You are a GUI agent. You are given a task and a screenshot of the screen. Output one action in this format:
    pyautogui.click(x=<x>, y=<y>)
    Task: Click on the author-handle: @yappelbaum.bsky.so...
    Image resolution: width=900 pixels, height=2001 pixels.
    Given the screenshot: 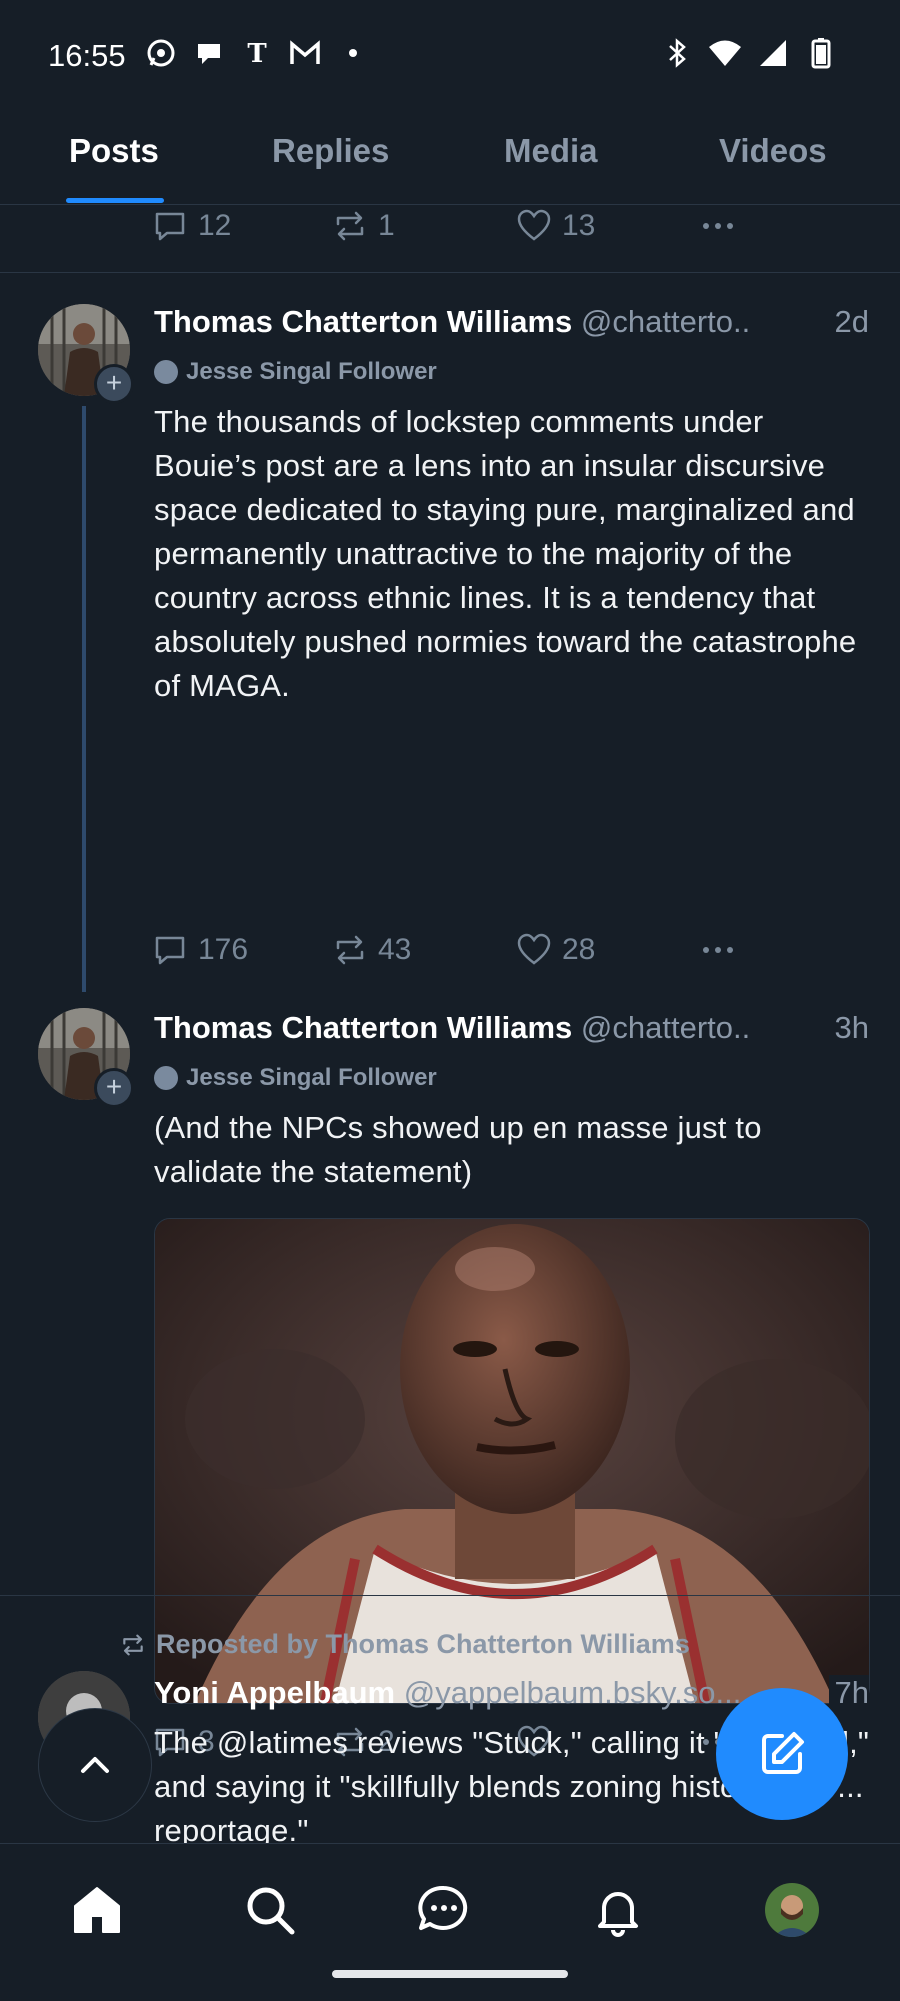 What is the action you would take?
    pyautogui.click(x=573, y=1692)
    